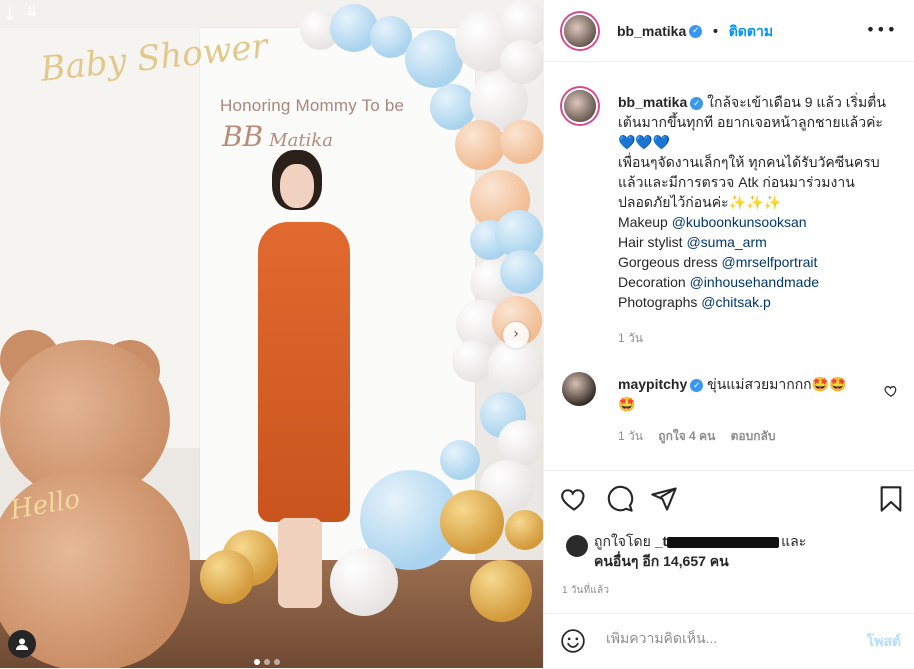 This screenshot has height=669, width=914. I want to click on next-slide-button: ›, so click(516, 335).